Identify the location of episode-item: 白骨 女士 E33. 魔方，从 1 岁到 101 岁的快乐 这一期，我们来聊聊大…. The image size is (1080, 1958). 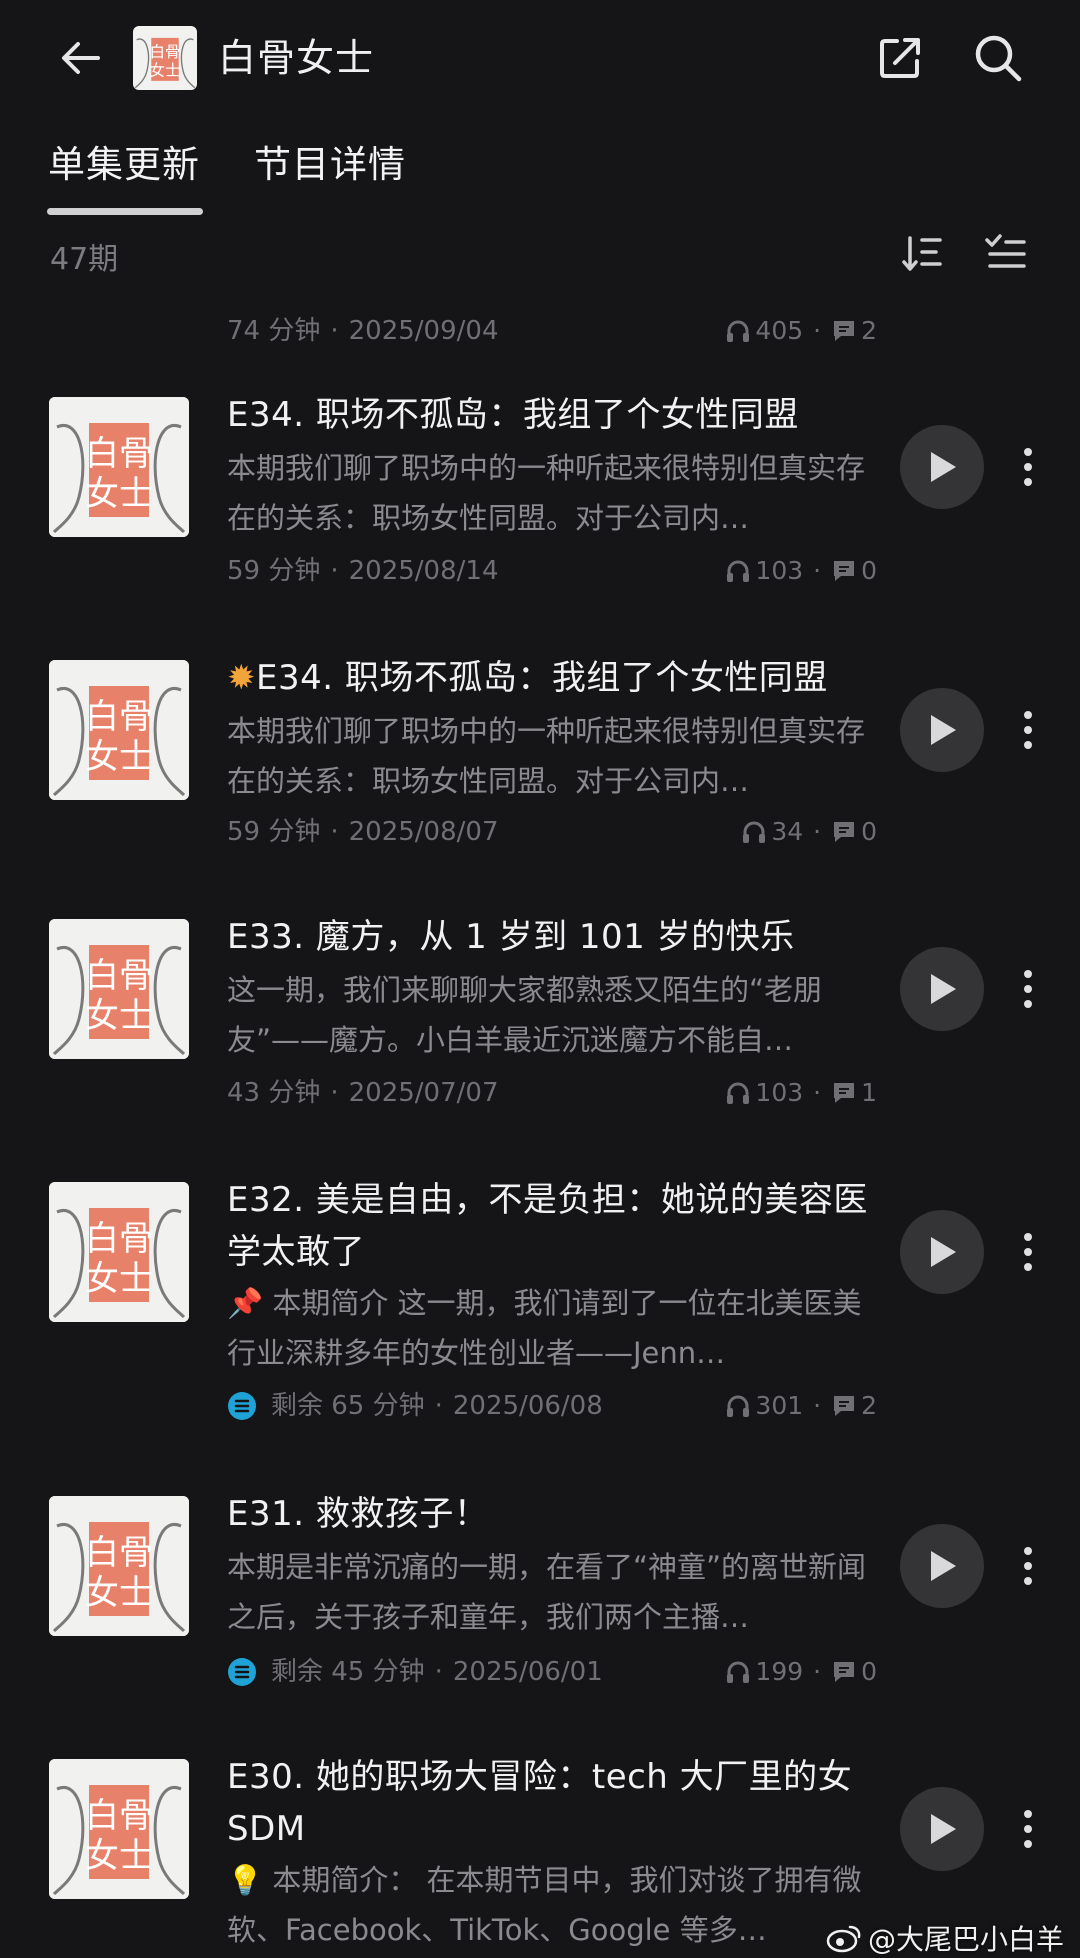
(540, 1033).